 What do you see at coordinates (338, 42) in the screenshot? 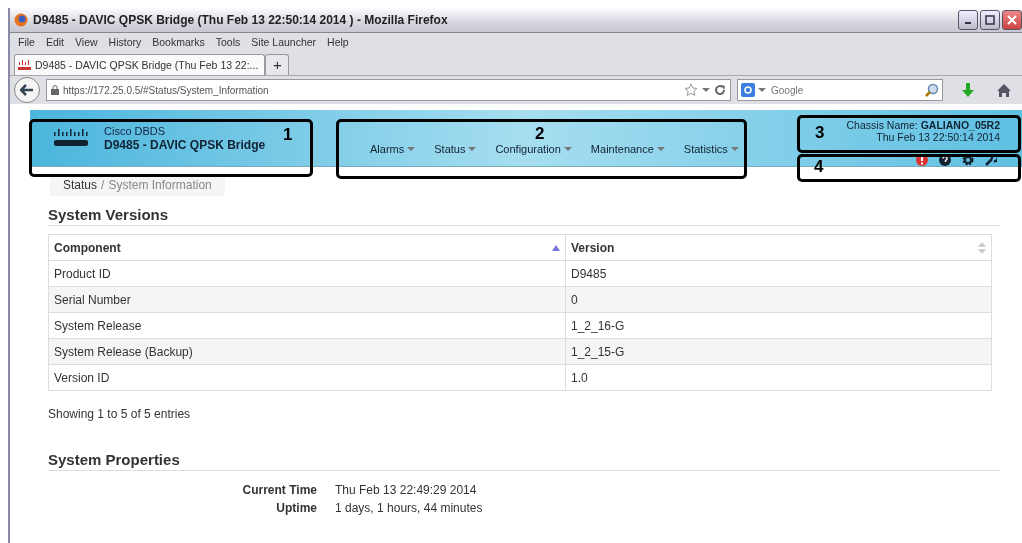
I see `menu-item: Help` at bounding box center [338, 42].